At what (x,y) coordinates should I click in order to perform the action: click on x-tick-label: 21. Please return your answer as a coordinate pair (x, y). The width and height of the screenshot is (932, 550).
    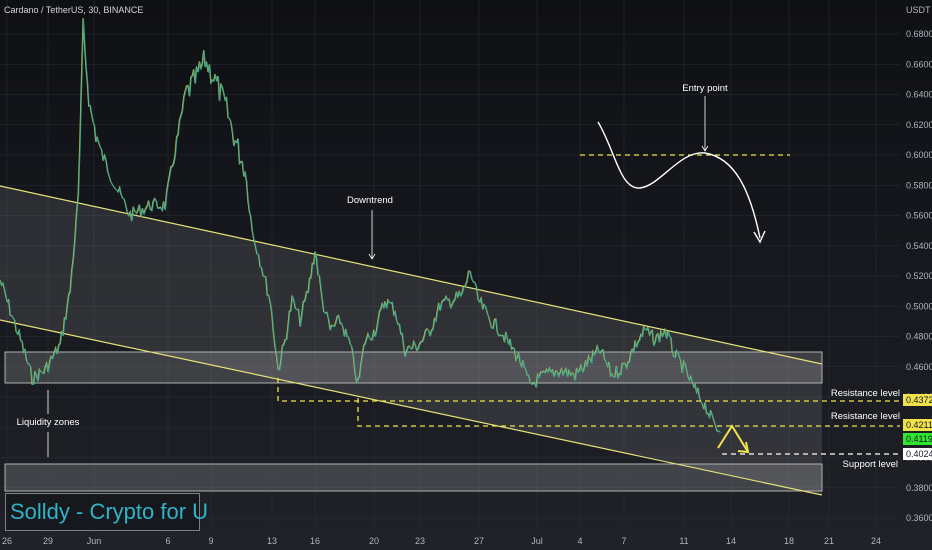
    Looking at the image, I should click on (829, 541).